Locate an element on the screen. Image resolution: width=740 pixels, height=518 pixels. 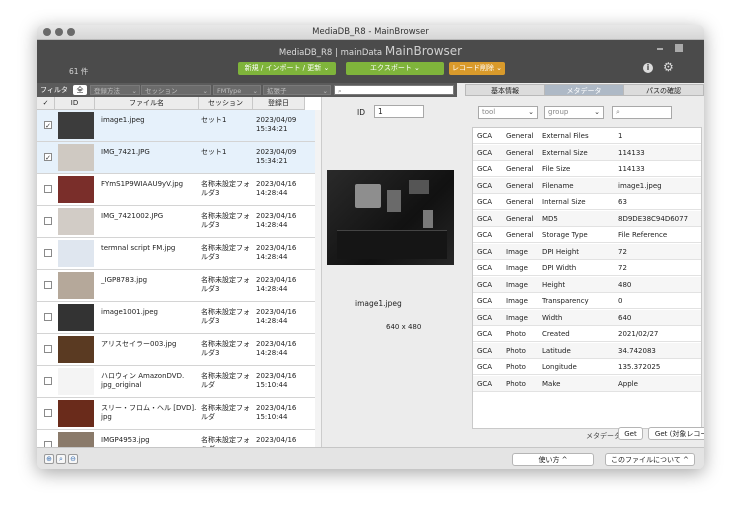
delete-record-button: レコード削除 ⌄ is located at coordinates (477, 68).